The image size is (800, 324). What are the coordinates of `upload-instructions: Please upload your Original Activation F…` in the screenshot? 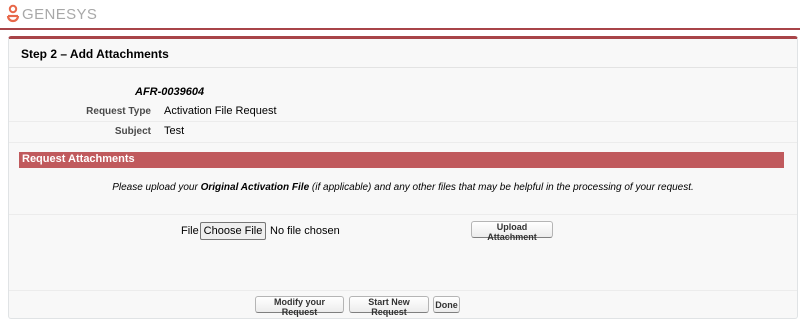 It's located at (403, 187).